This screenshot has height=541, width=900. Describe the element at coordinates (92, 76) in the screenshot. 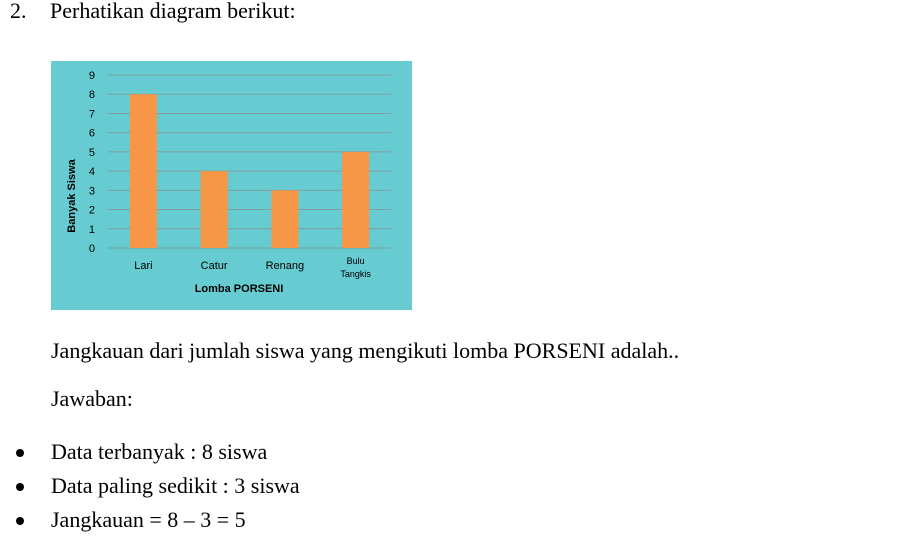

I see `y-tick-label: 9` at that location.